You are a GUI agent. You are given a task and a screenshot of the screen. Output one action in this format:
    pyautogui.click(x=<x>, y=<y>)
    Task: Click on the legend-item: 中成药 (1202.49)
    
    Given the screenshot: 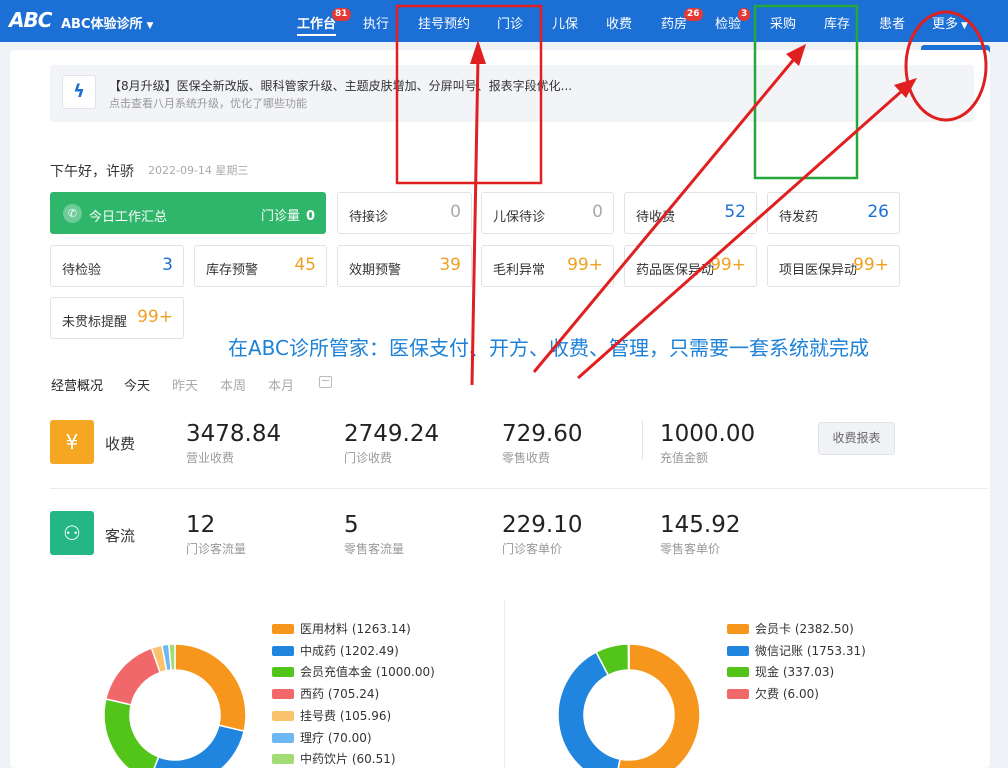 What is the action you would take?
    pyautogui.click(x=335, y=650)
    